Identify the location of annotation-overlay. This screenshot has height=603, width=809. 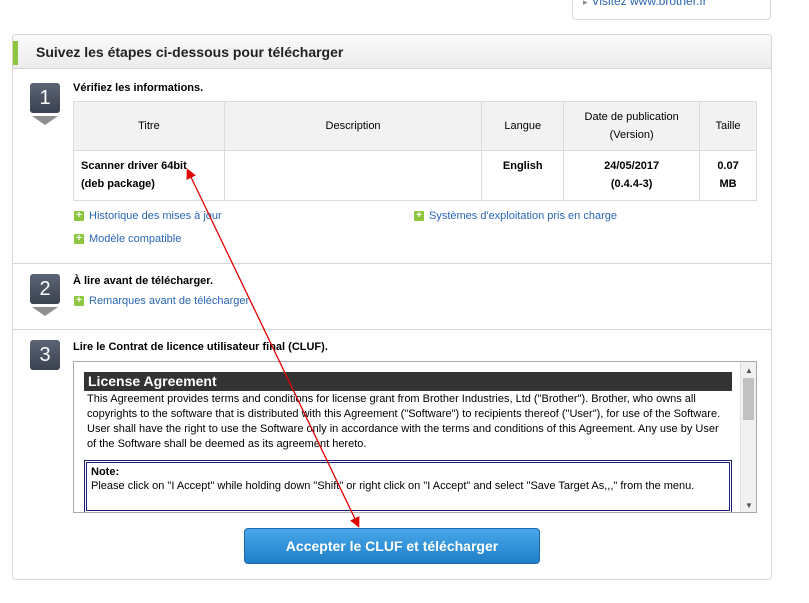
(273, 348).